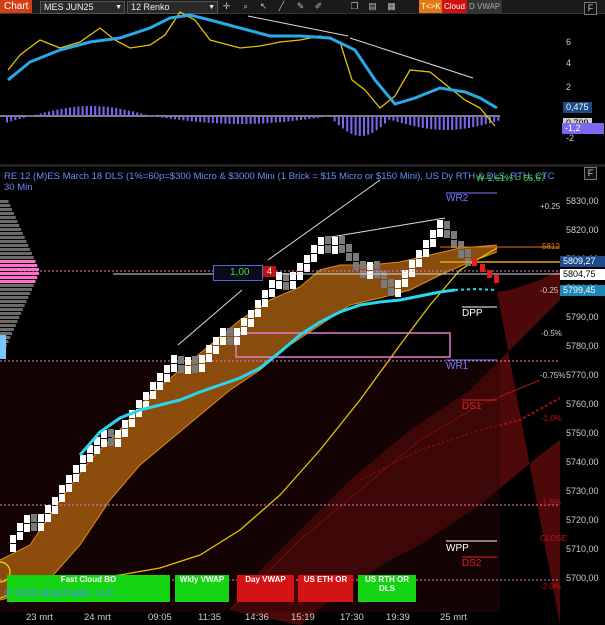  What do you see at coordinates (325, 588) in the screenshot?
I see `us-eth-or-button: US ETH OR` at bounding box center [325, 588].